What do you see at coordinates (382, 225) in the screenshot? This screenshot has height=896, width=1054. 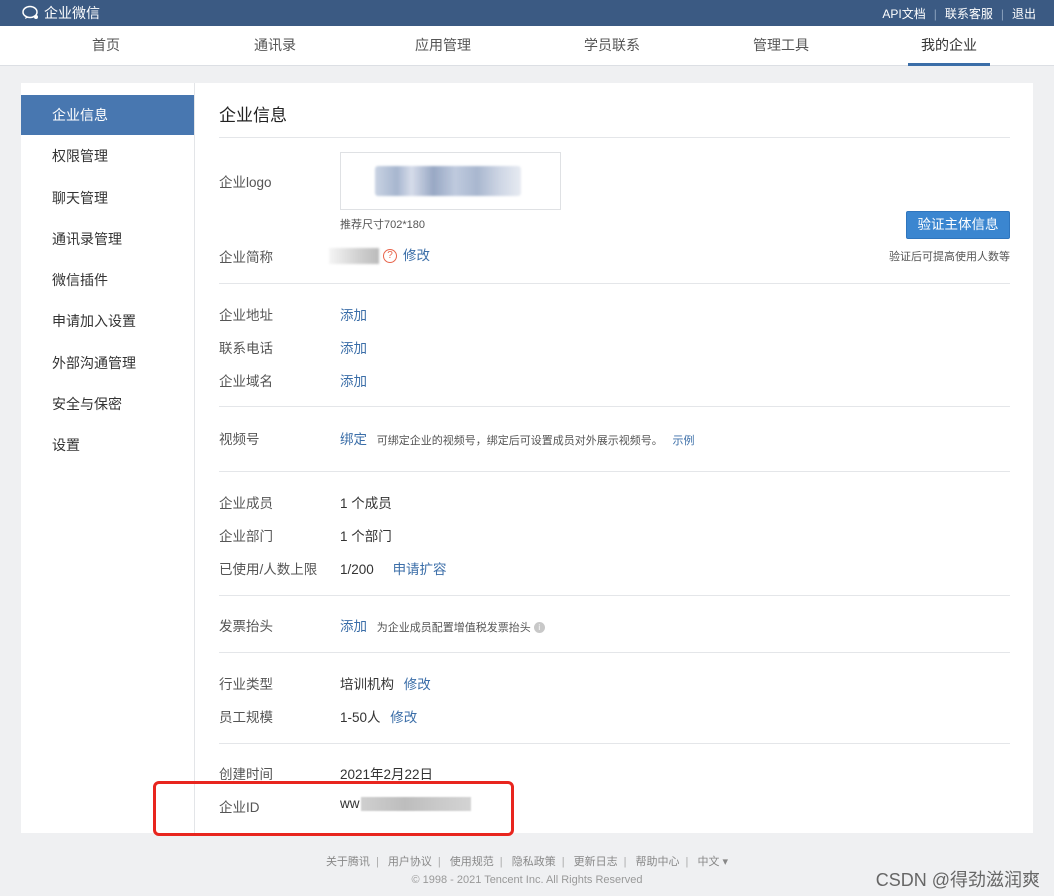 I see `logo-size-hint: 推荐尺寸702*180` at bounding box center [382, 225].